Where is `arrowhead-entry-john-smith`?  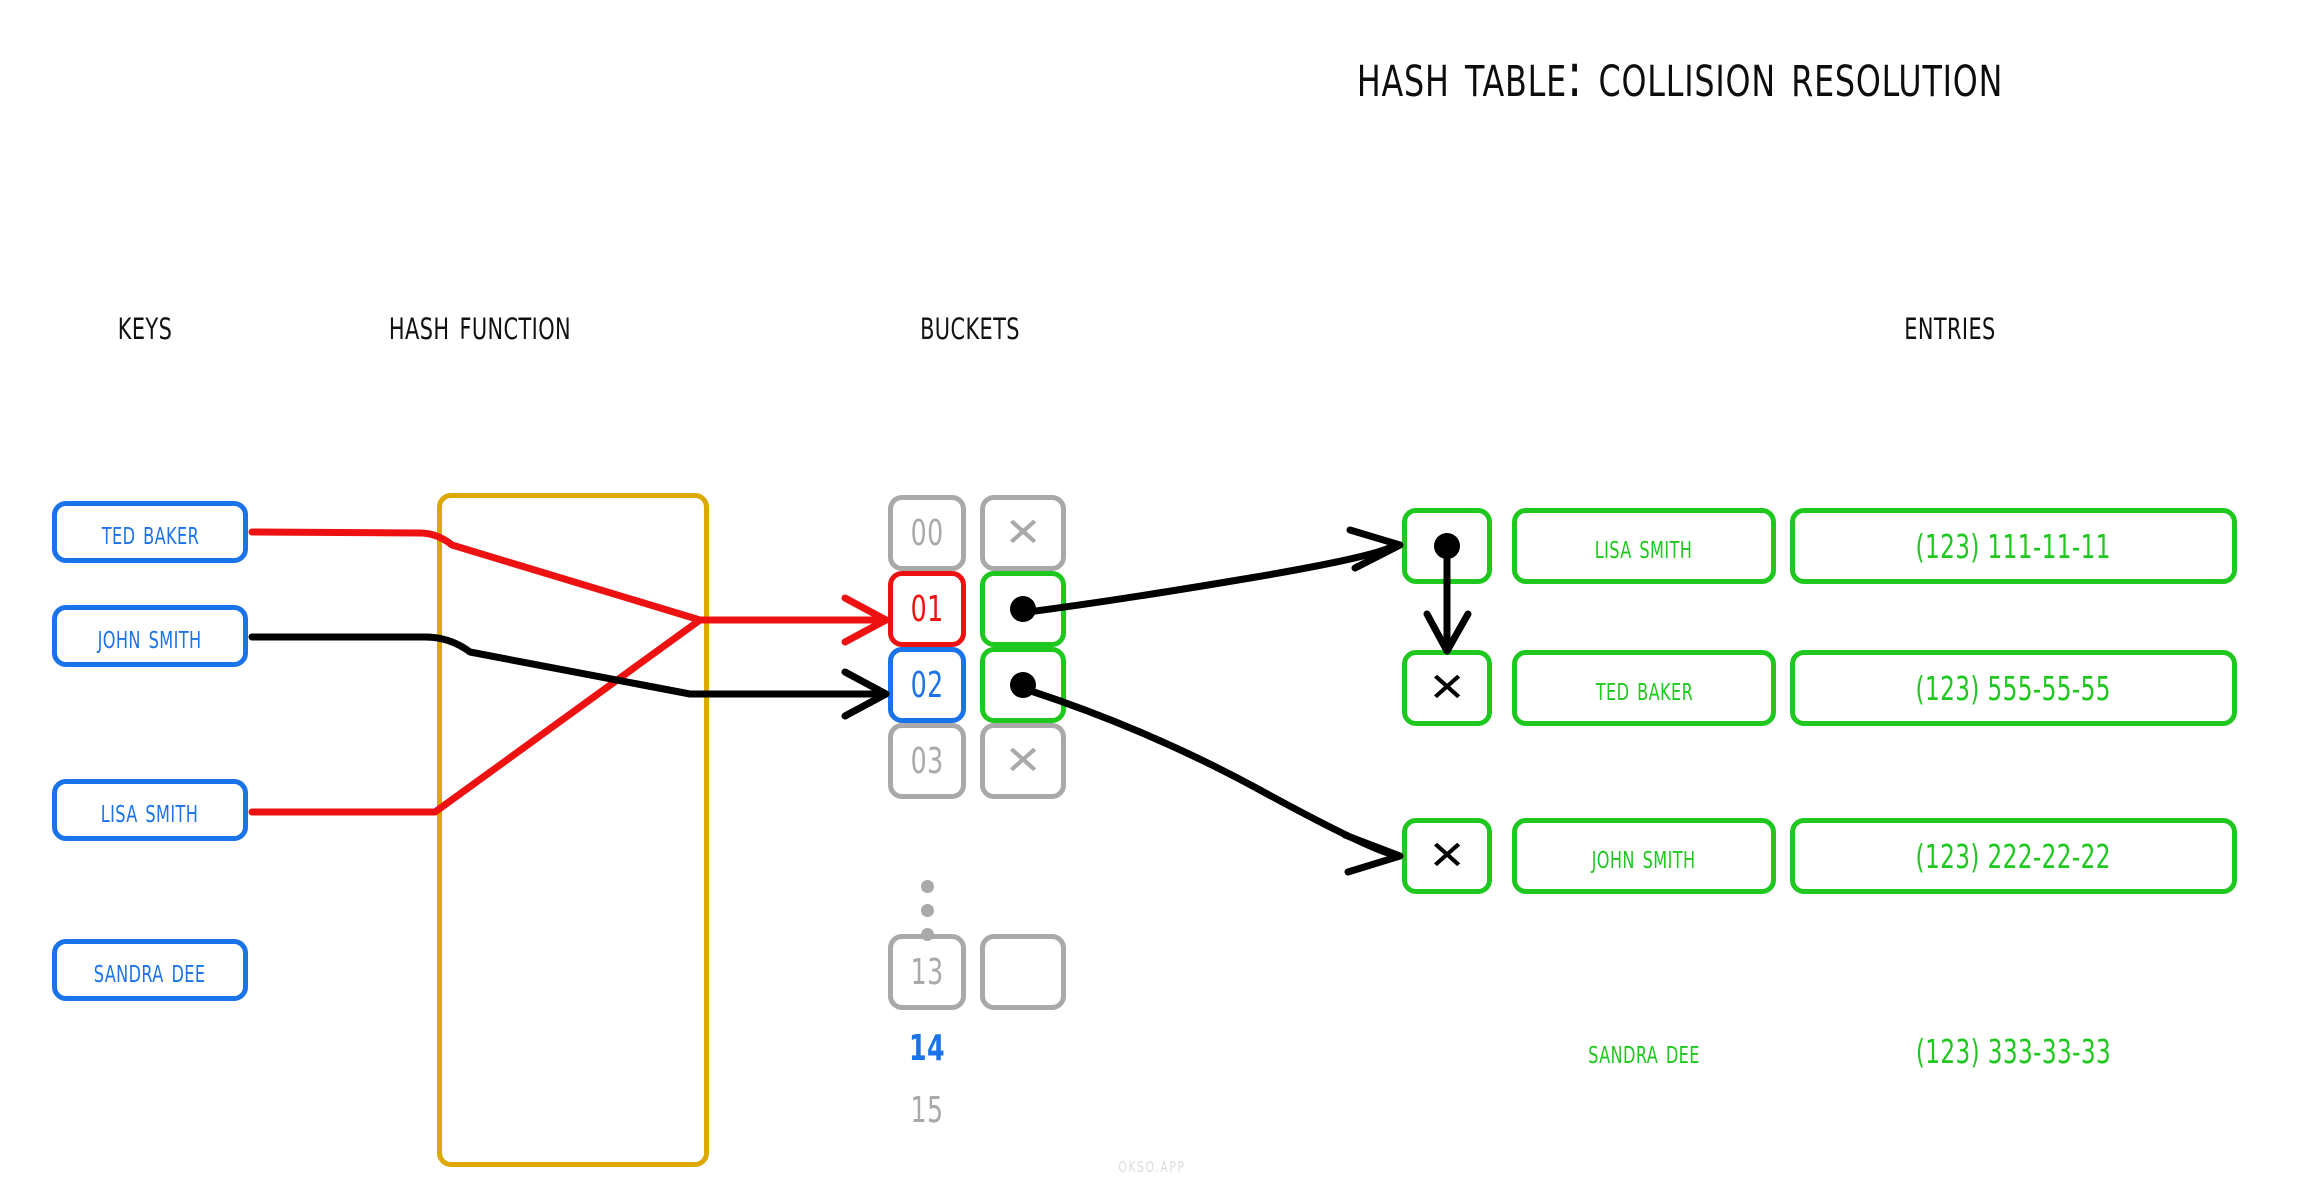 arrowhead-entry-john-smith is located at coordinates (1372, 853).